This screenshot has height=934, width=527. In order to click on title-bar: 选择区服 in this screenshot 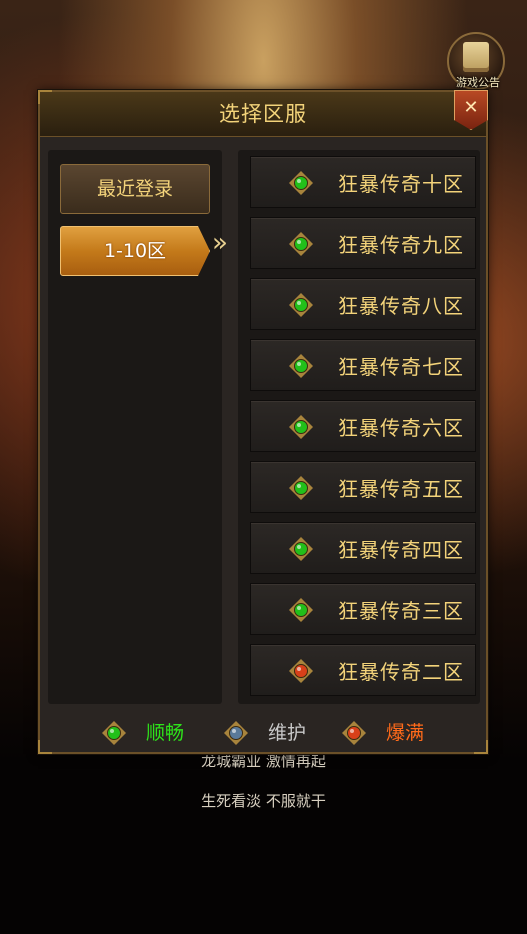, I will do `click(263, 114)`.